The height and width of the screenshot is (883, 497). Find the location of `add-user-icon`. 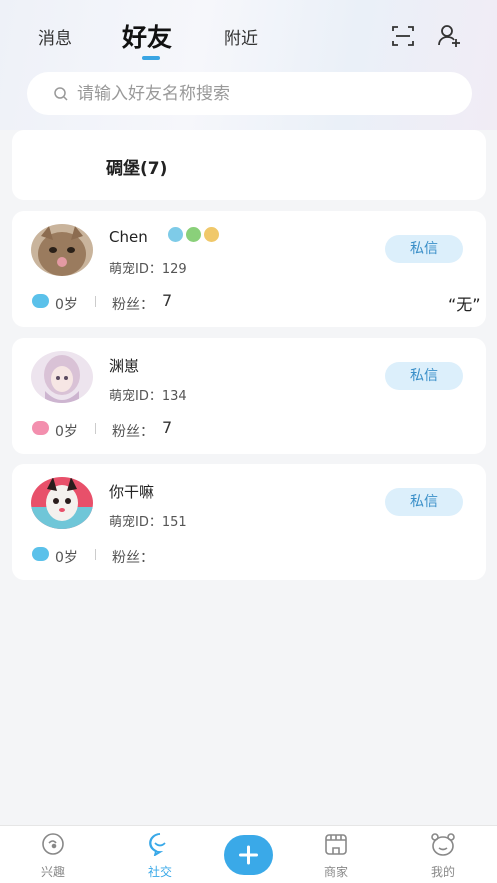

add-user-icon is located at coordinates (449, 36).